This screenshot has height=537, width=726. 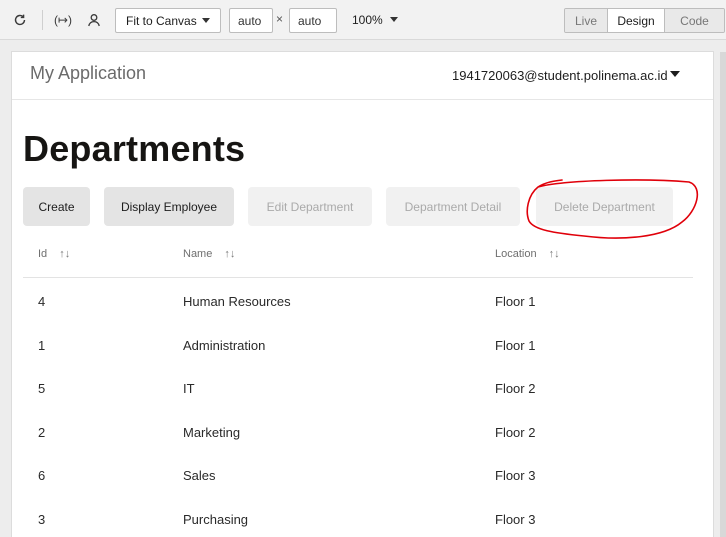 I want to click on cell-name: Administration, so click(x=224, y=345).